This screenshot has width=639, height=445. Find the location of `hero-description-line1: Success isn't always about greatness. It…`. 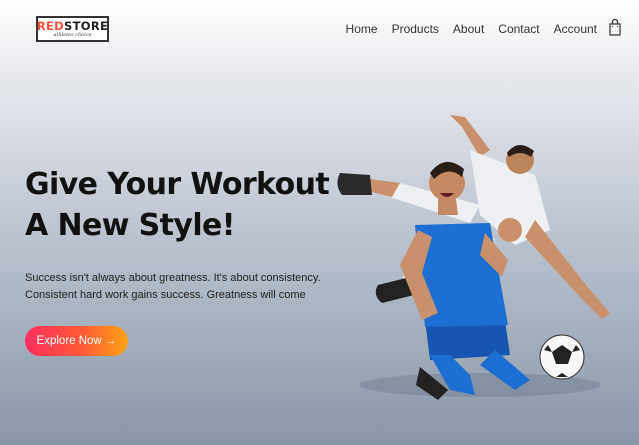

hero-description-line1: Success isn't always about greatness. It… is located at coordinates (173, 278).